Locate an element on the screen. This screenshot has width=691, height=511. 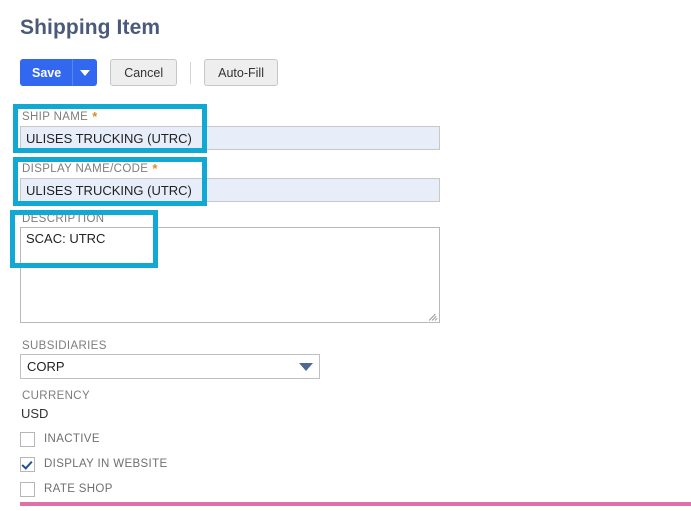
subsidiaries-label-text: SUBSIDIARIES is located at coordinates (64, 346).